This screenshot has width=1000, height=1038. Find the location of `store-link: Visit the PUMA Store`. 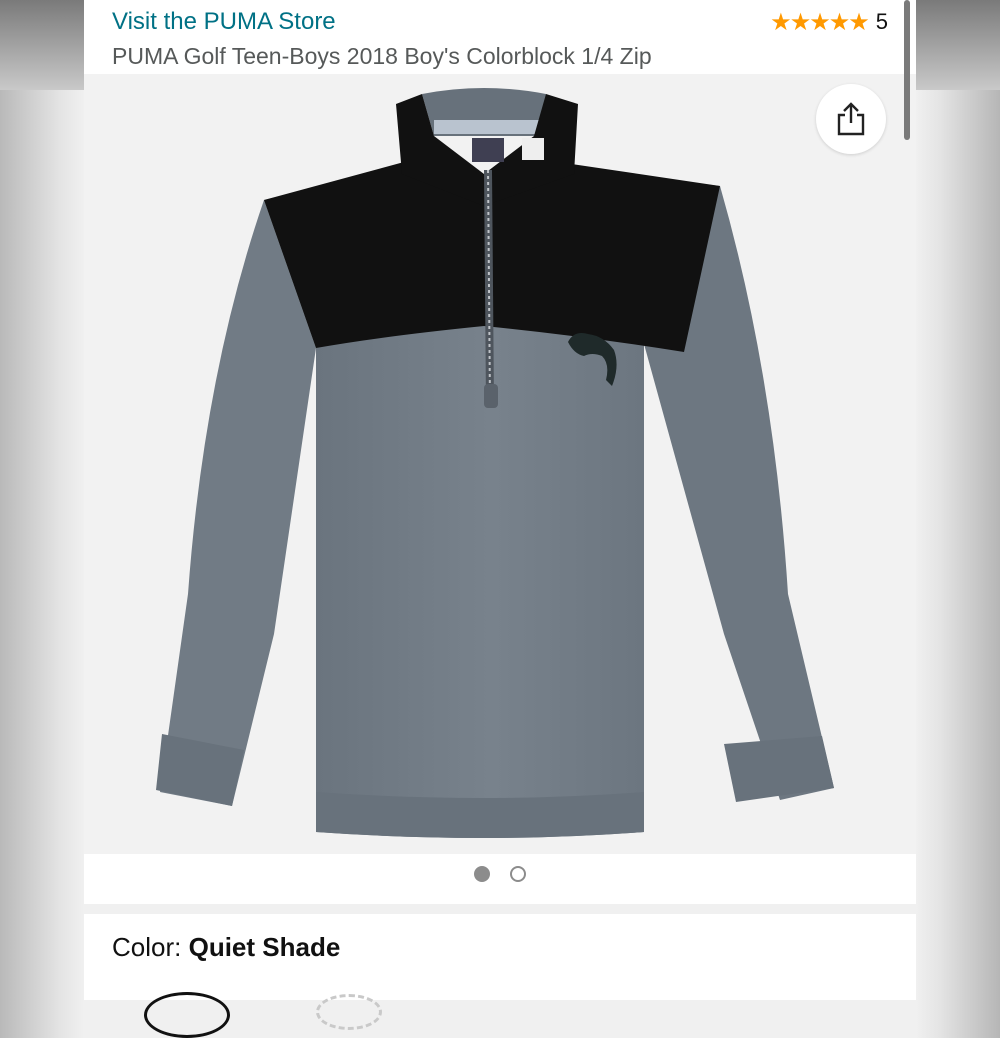

store-link: Visit the PUMA Store is located at coordinates (224, 22).